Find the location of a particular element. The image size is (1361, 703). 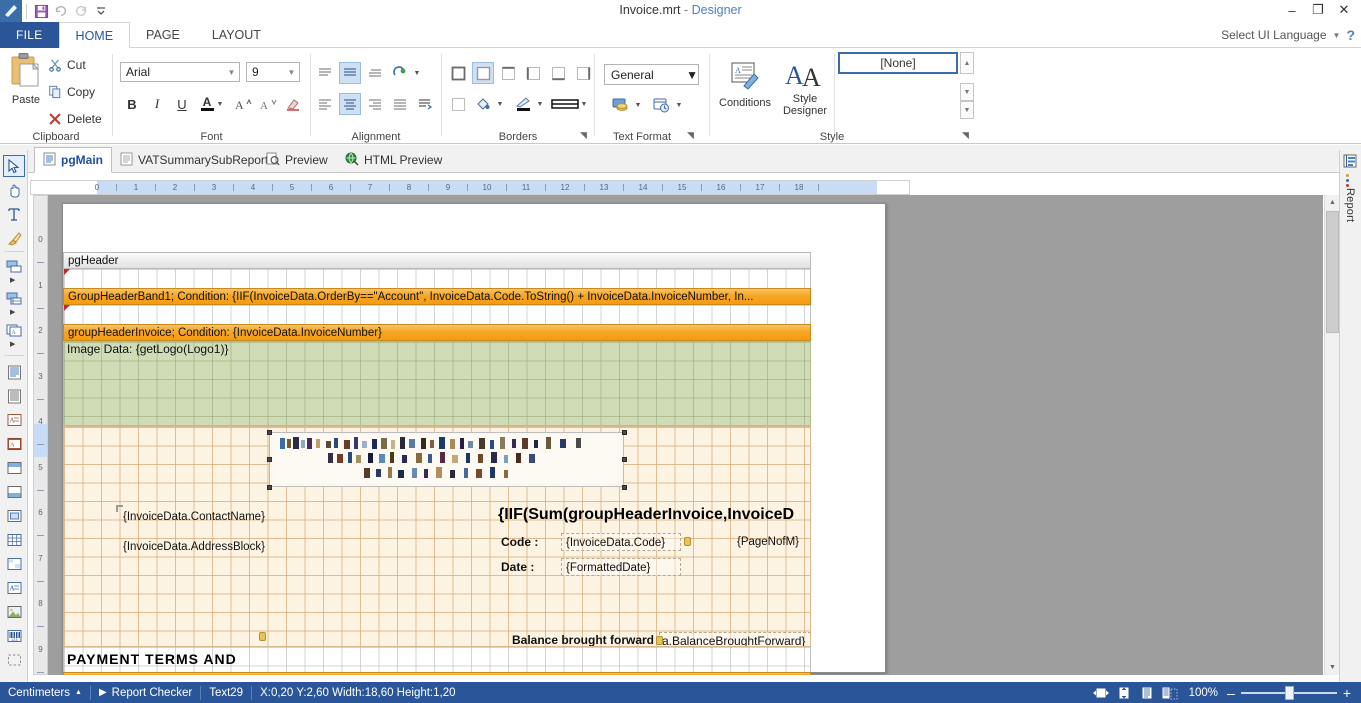

rotate-dropdown: ▼ is located at coordinates (417, 73).